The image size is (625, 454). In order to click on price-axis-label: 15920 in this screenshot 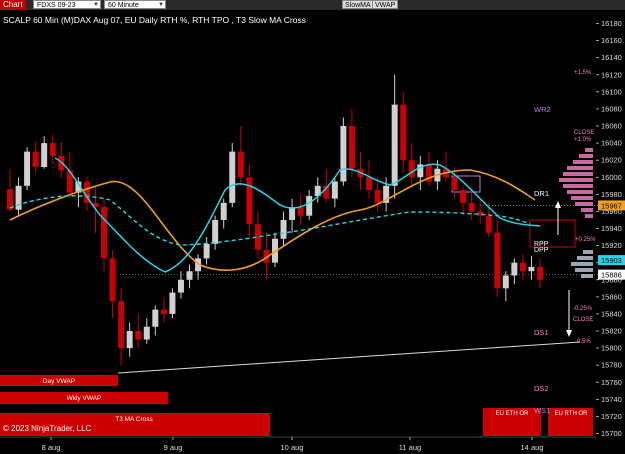, I will do `click(611, 245)`.